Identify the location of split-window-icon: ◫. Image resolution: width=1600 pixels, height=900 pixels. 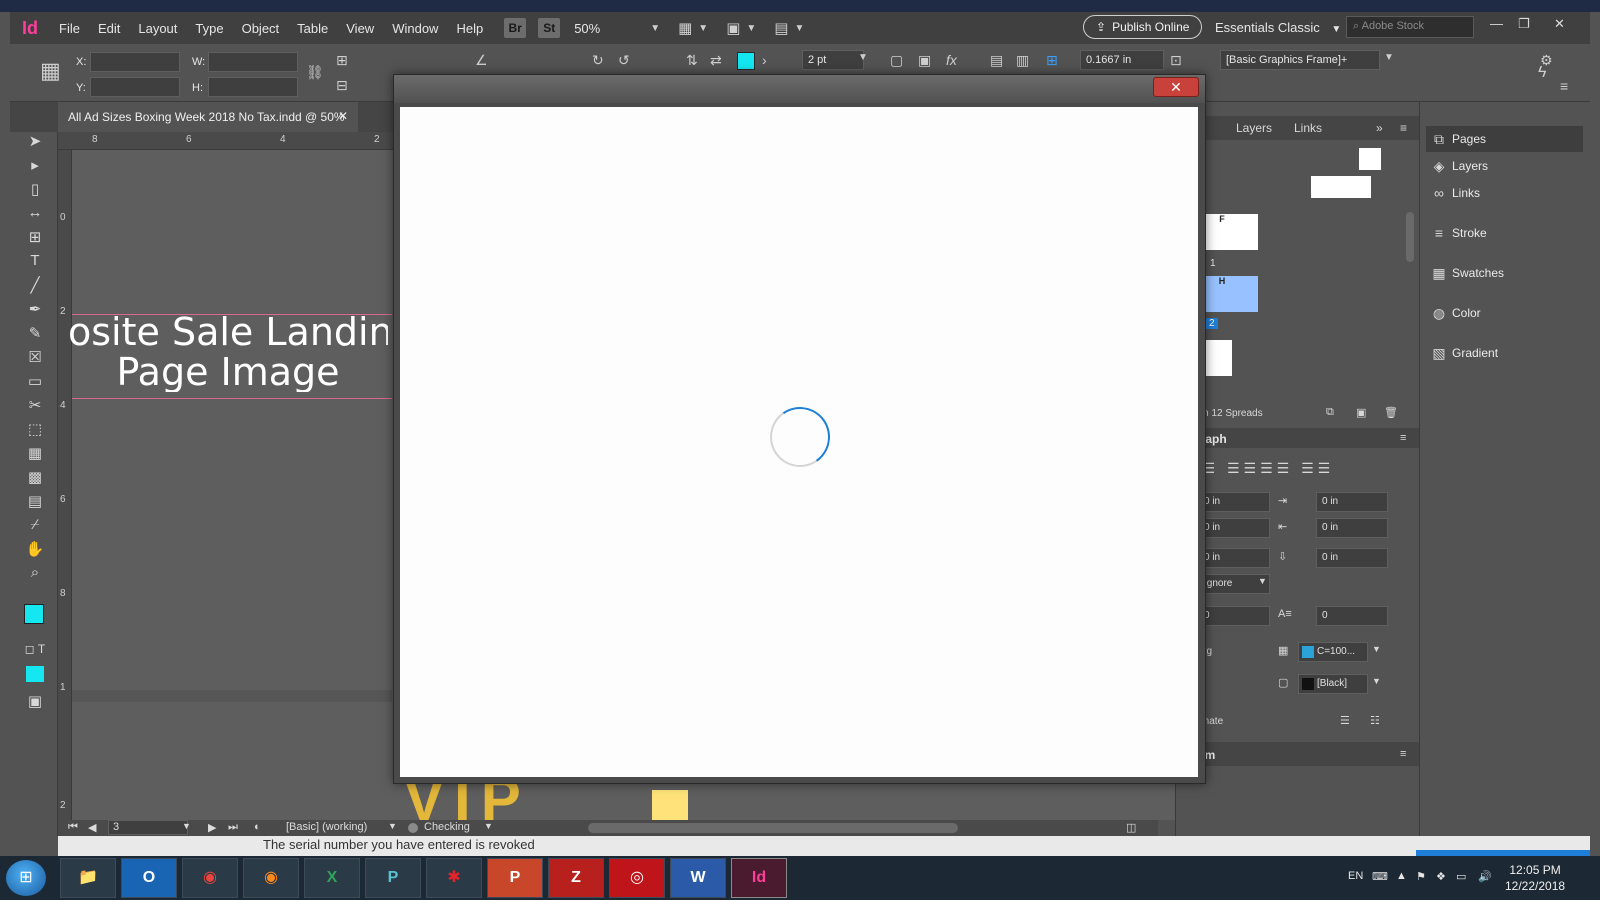
(1131, 827).